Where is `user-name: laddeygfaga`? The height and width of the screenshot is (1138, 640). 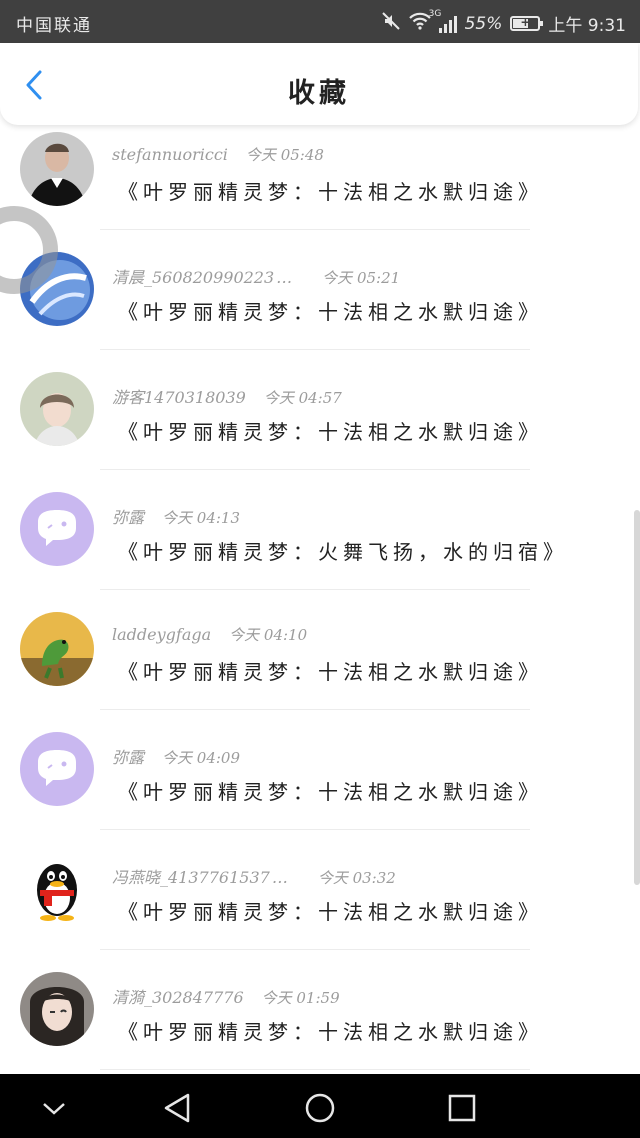 user-name: laddeygfaga is located at coordinates (162, 634).